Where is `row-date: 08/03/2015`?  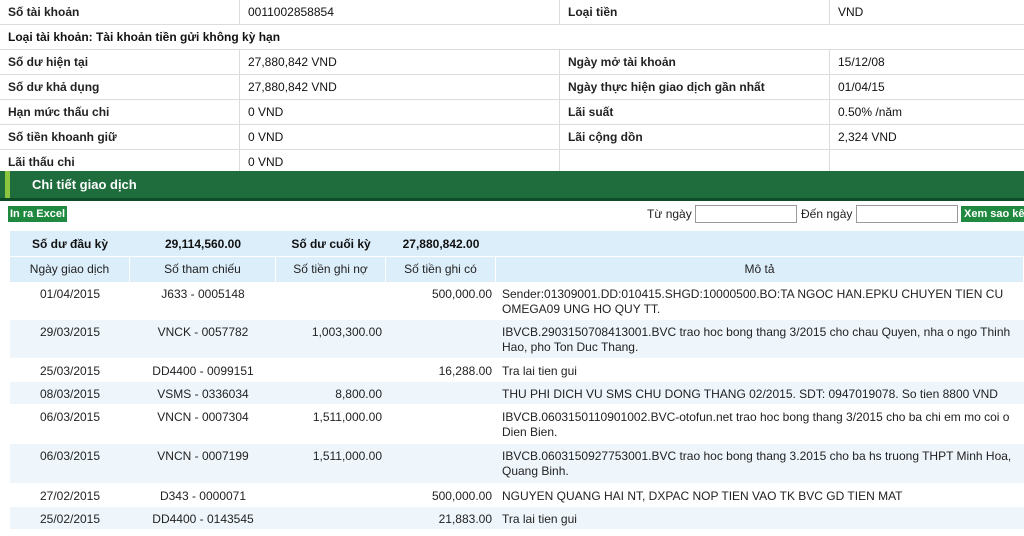
row-date: 08/03/2015 is located at coordinates (70, 394).